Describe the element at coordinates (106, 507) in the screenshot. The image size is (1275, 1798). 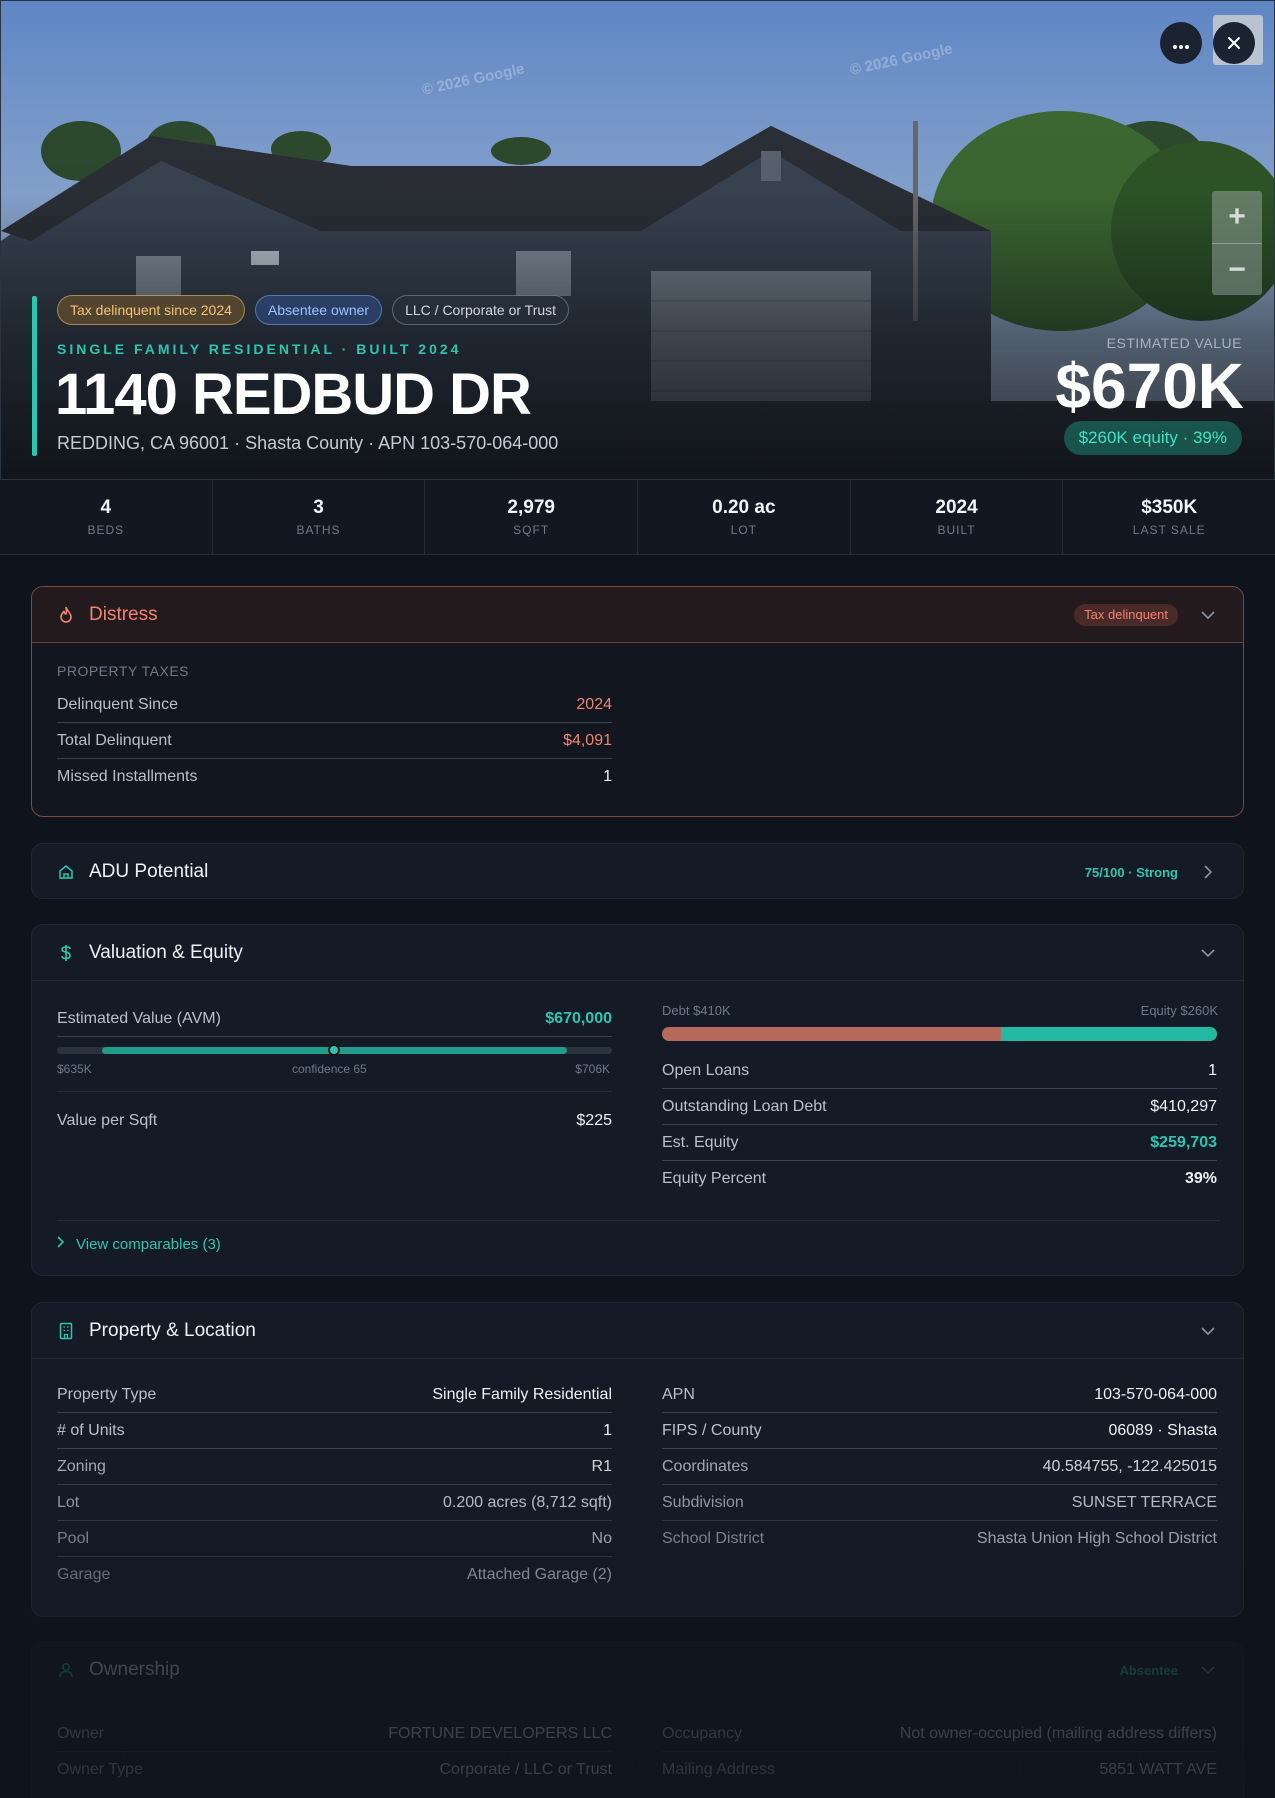
I see `stat-value: 4` at that location.